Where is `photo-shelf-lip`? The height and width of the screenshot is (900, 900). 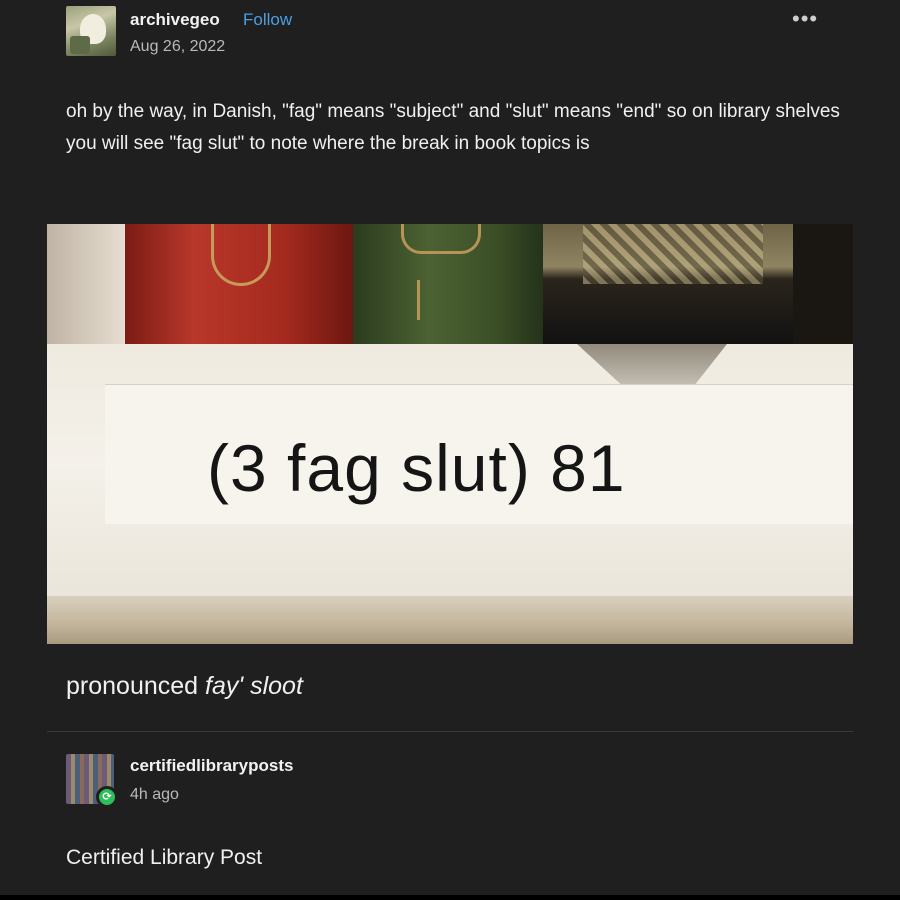 photo-shelf-lip is located at coordinates (450, 620).